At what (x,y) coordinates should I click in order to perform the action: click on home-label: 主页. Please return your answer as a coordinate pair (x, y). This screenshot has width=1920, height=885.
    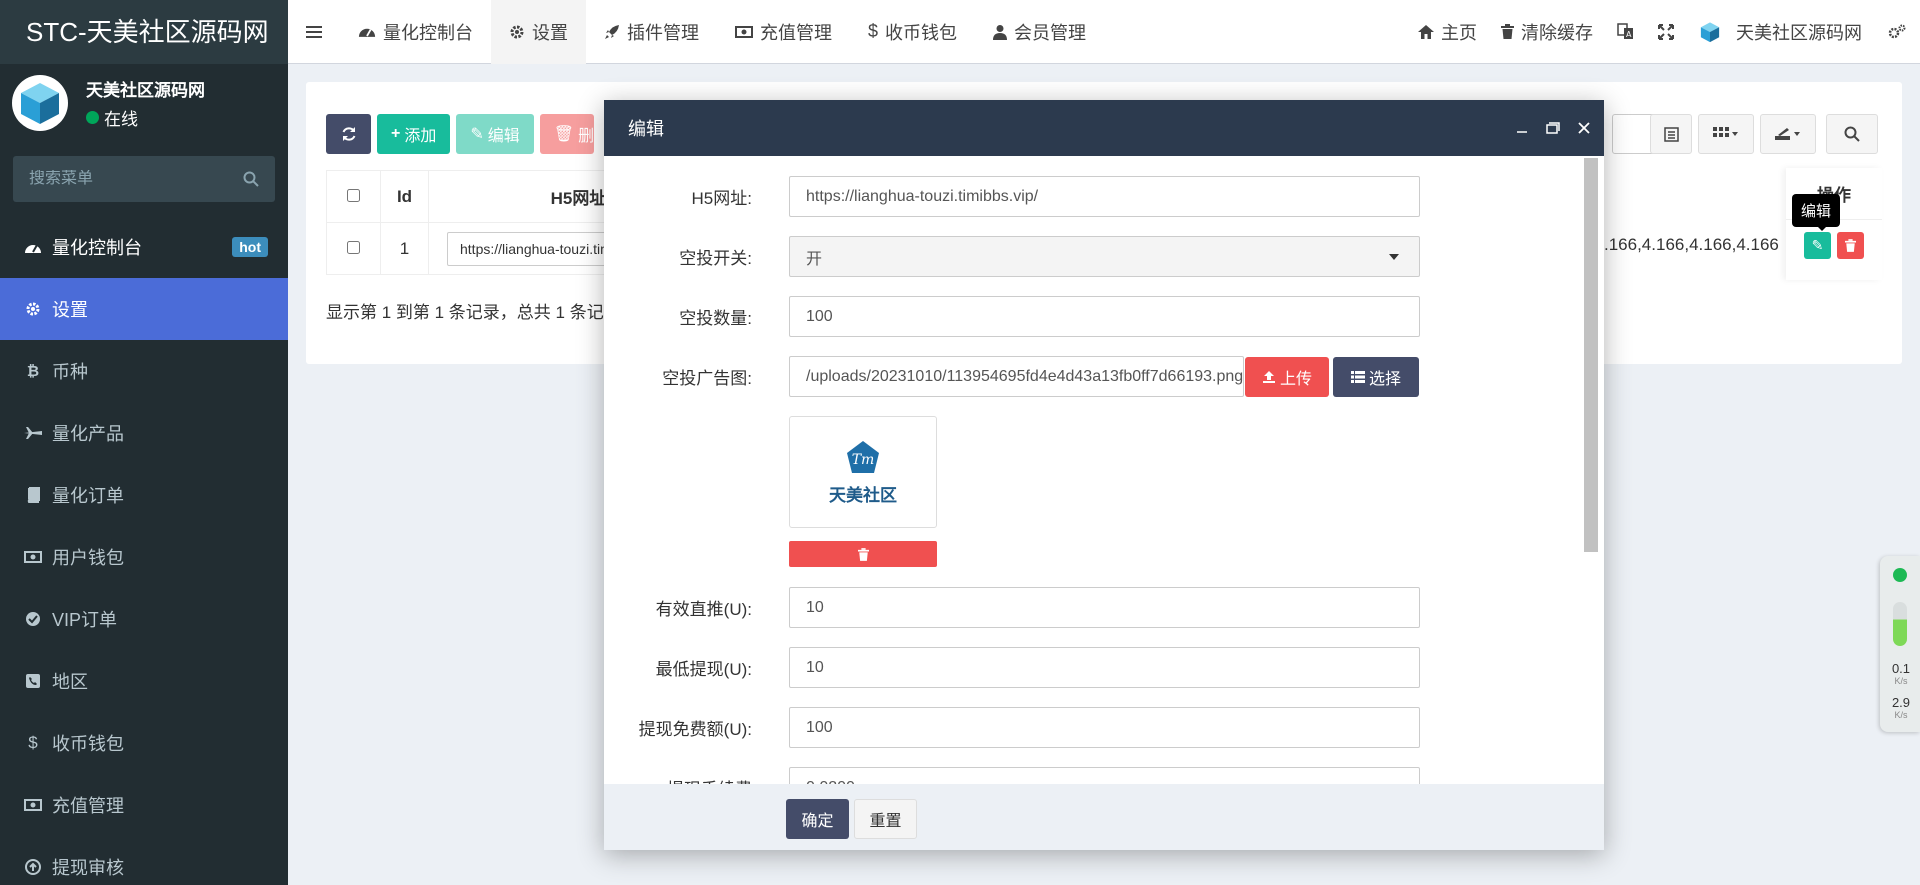
    Looking at the image, I should click on (1459, 32).